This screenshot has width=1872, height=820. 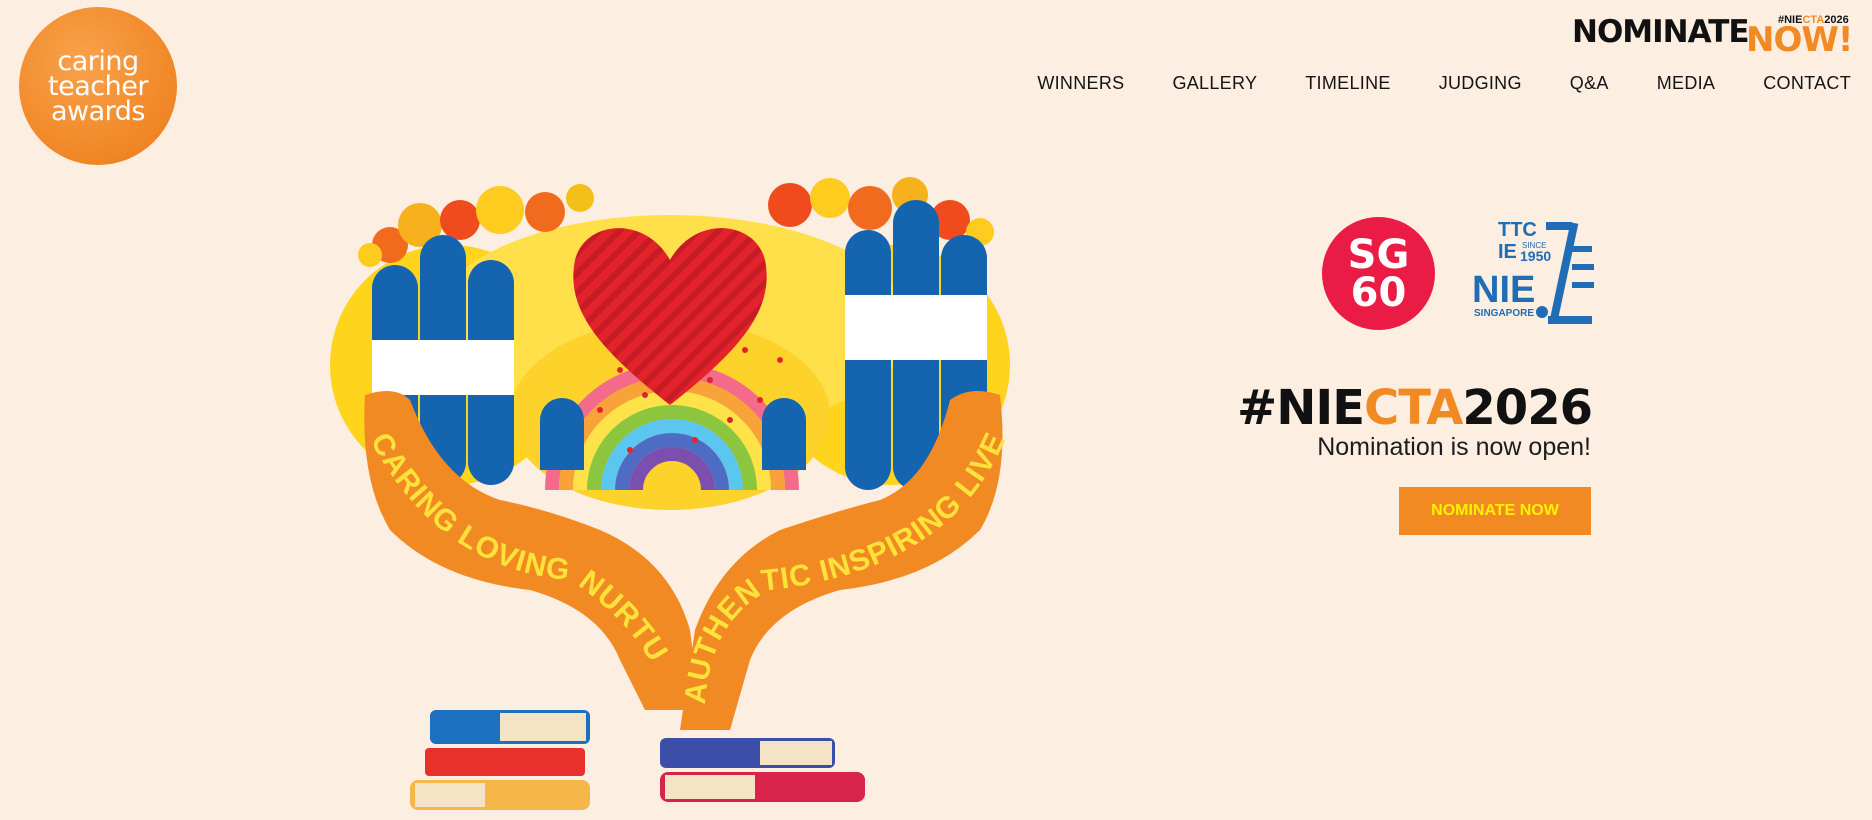 I want to click on nav-gallery: GALLERY, so click(x=1214, y=83).